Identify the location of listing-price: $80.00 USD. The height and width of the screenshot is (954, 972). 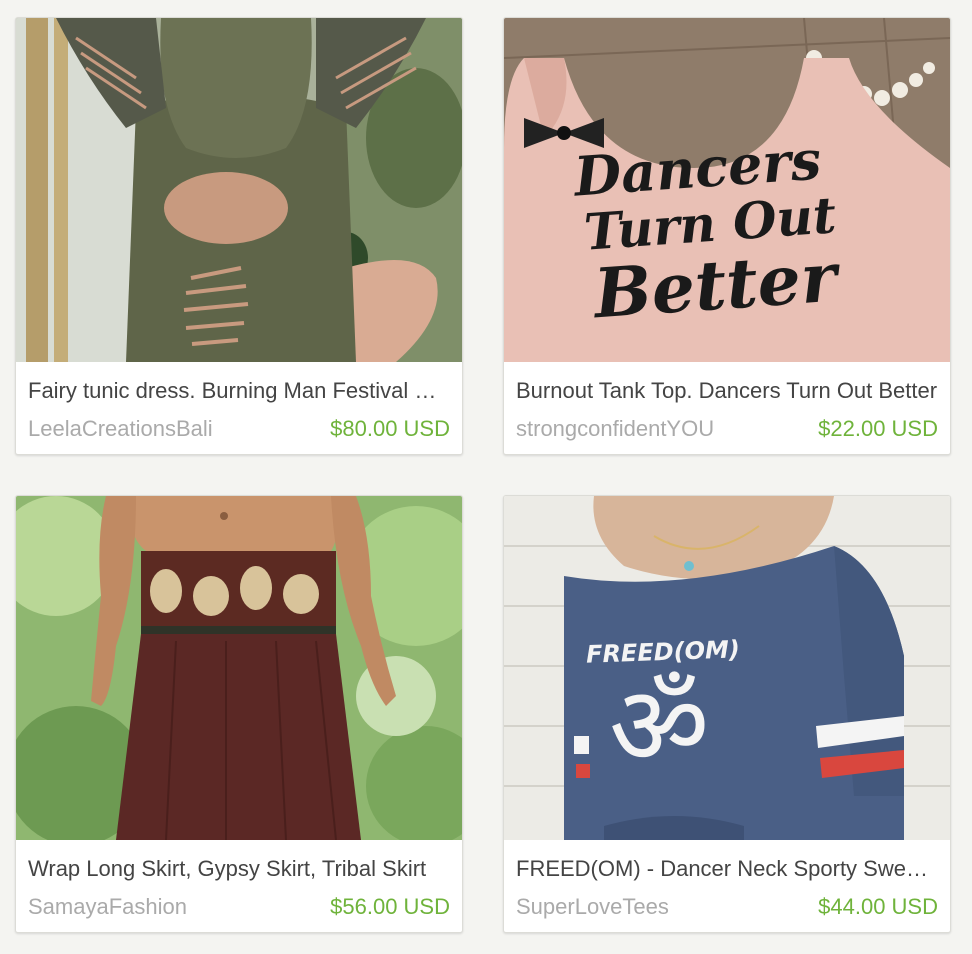
(390, 428).